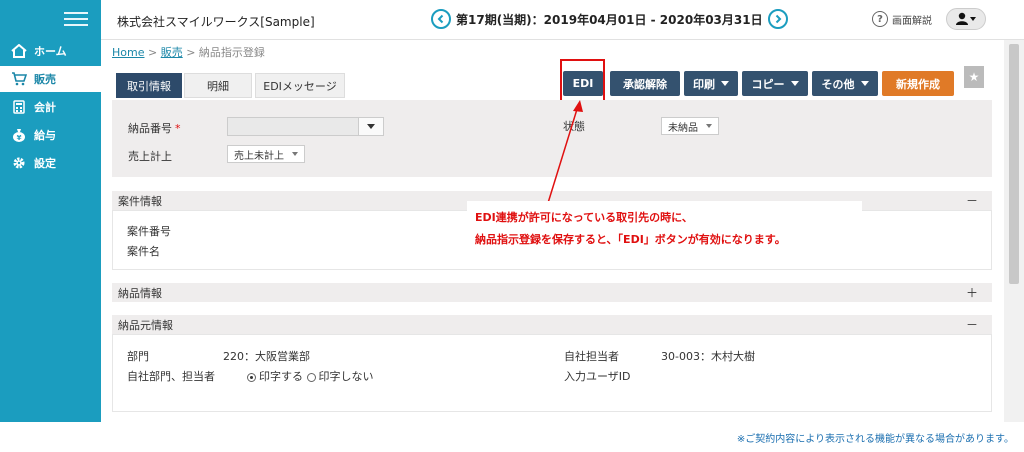  What do you see at coordinates (1014, 164) in the screenshot?
I see `scrollbar-thumb` at bounding box center [1014, 164].